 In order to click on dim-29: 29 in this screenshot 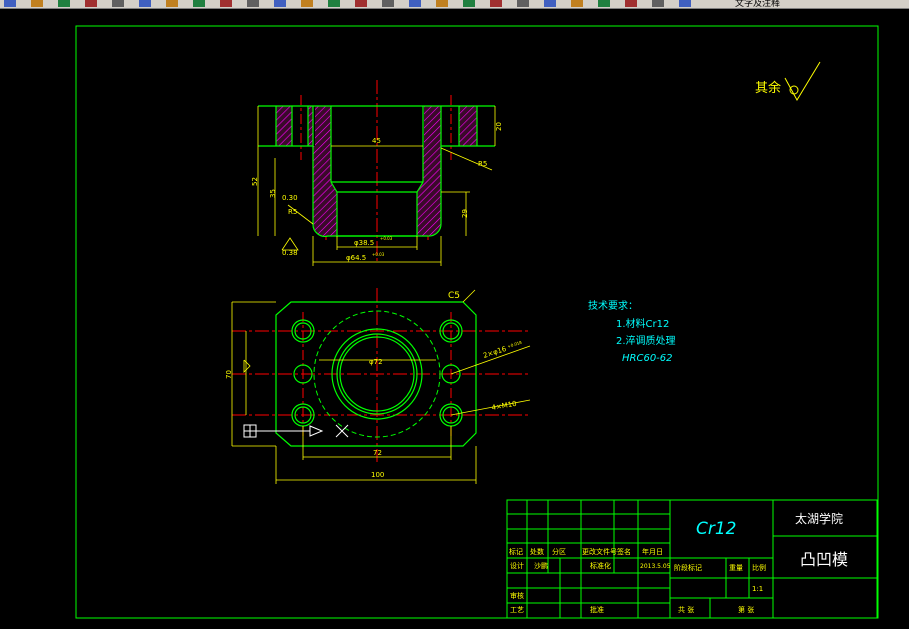, I will do `click(465, 213)`.